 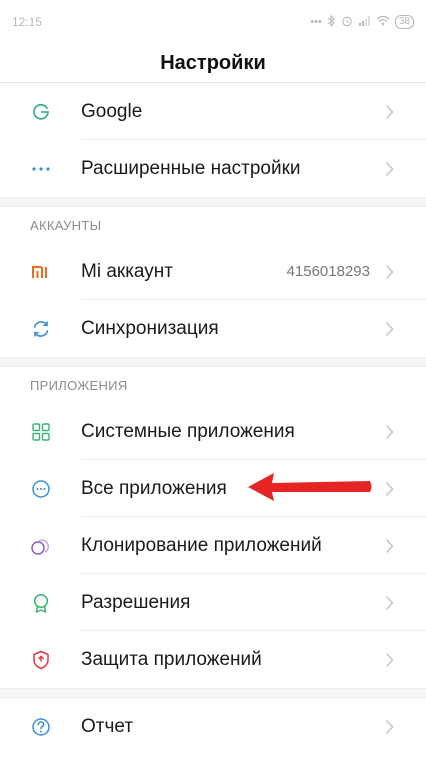 What do you see at coordinates (127, 271) in the screenshot?
I see `row-label: Mi аккаунт` at bounding box center [127, 271].